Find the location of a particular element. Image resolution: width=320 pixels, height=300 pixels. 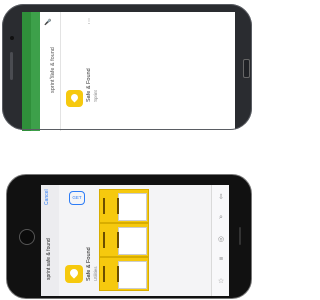

tab-top-charts-icon: ≡ is located at coordinates (221, 259).